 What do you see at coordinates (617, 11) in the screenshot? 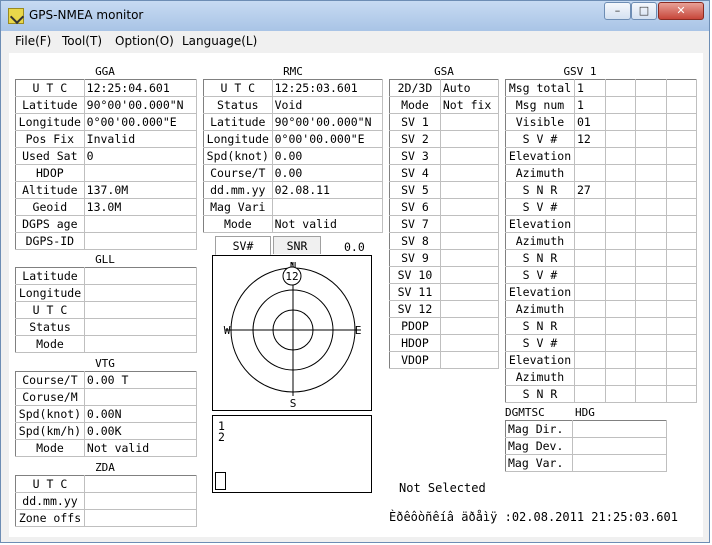
I see `minimize-button: –` at bounding box center [617, 11].